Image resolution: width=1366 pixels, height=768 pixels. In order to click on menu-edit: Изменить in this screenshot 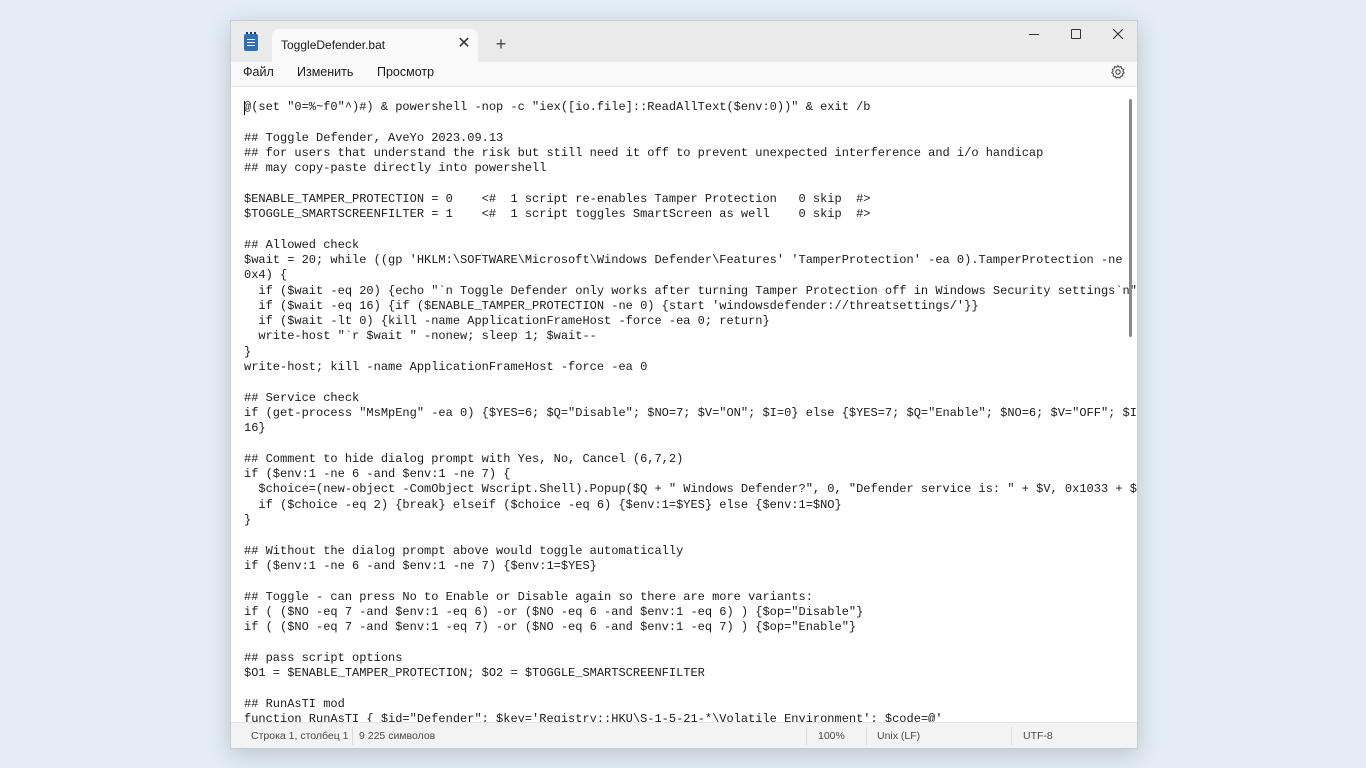, I will do `click(325, 72)`.